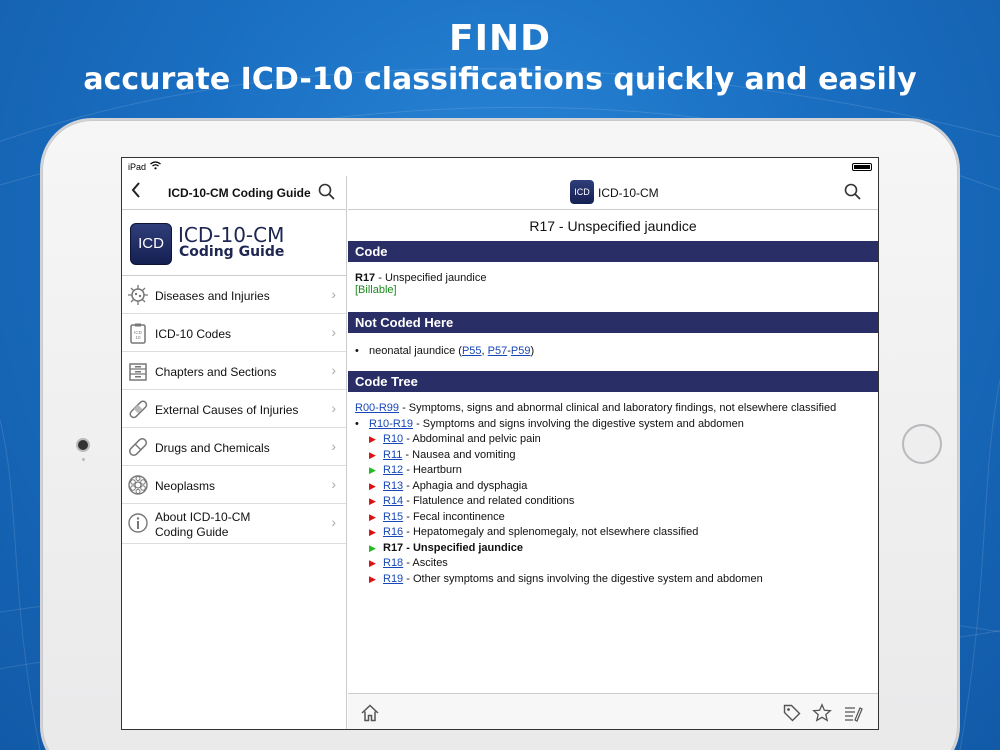  Describe the element at coordinates (393, 486) in the screenshot. I see `tree-item-link: R13` at that location.